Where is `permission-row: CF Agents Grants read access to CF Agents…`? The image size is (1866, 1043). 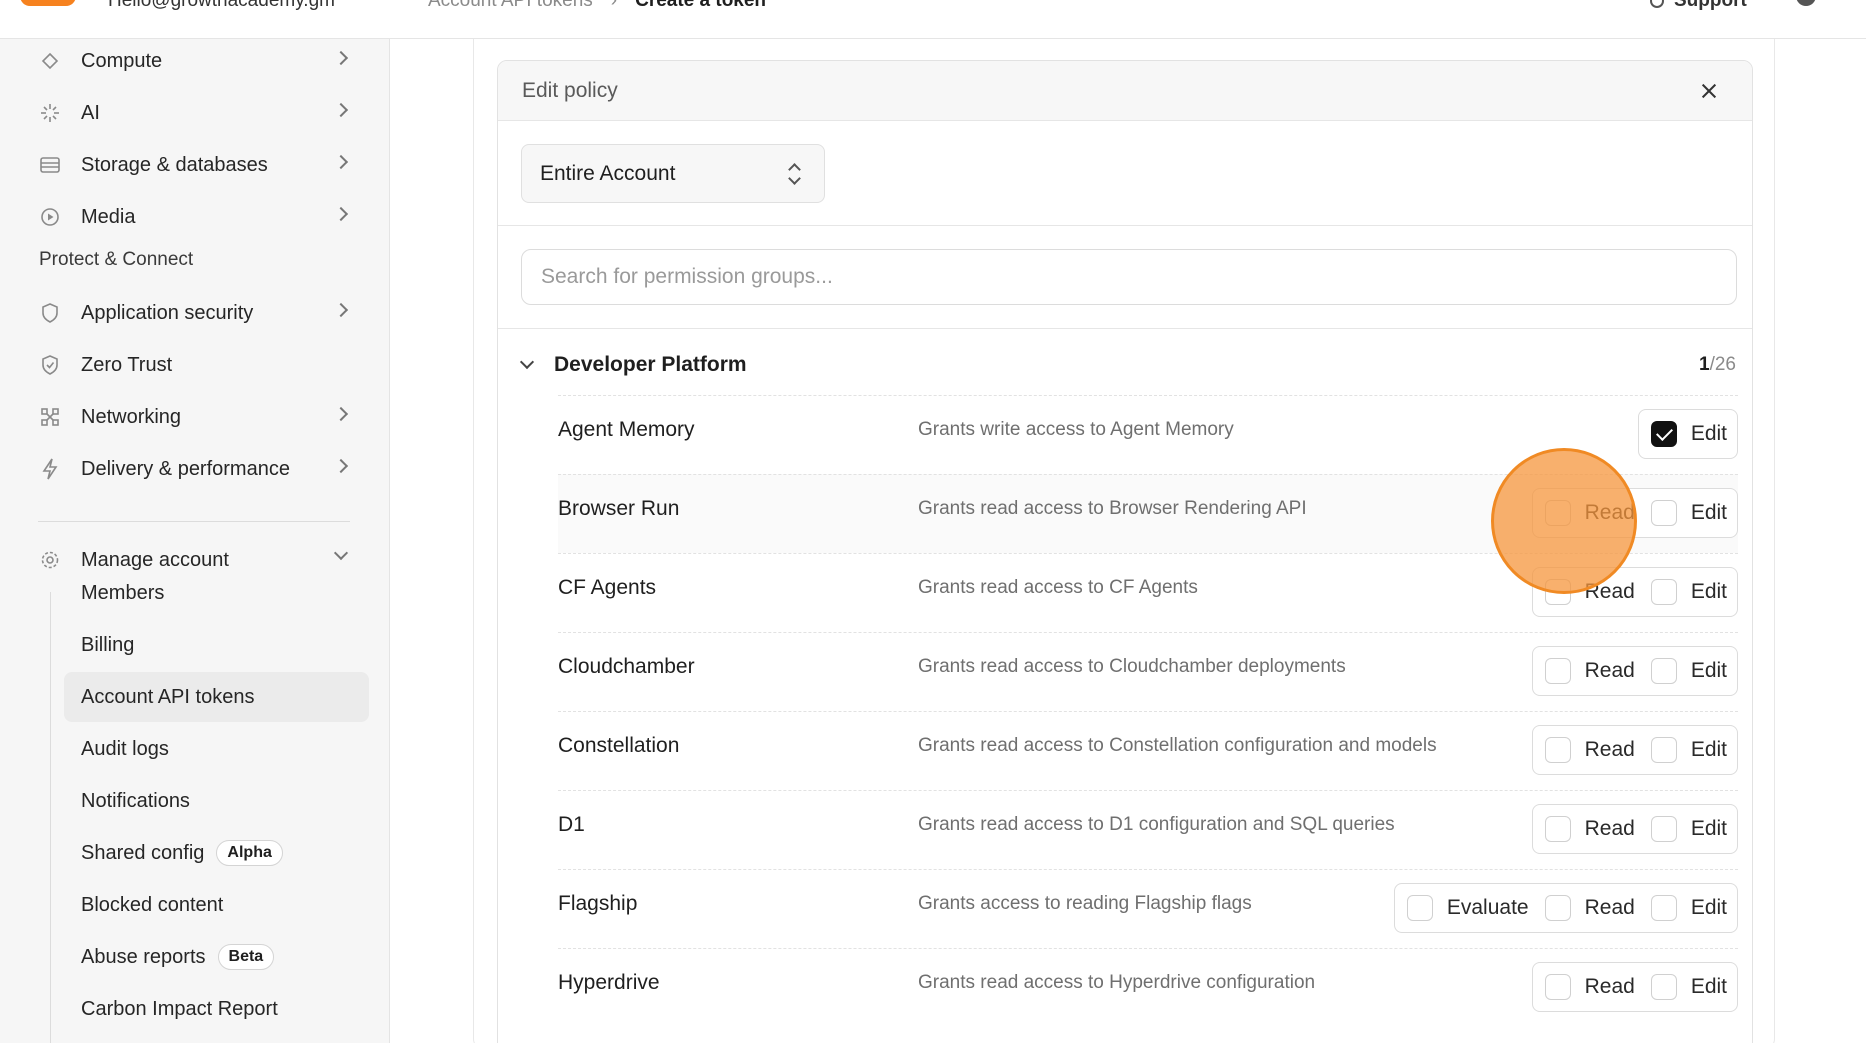 permission-row: CF Agents Grants read access to CF Agents… is located at coordinates (1148, 592).